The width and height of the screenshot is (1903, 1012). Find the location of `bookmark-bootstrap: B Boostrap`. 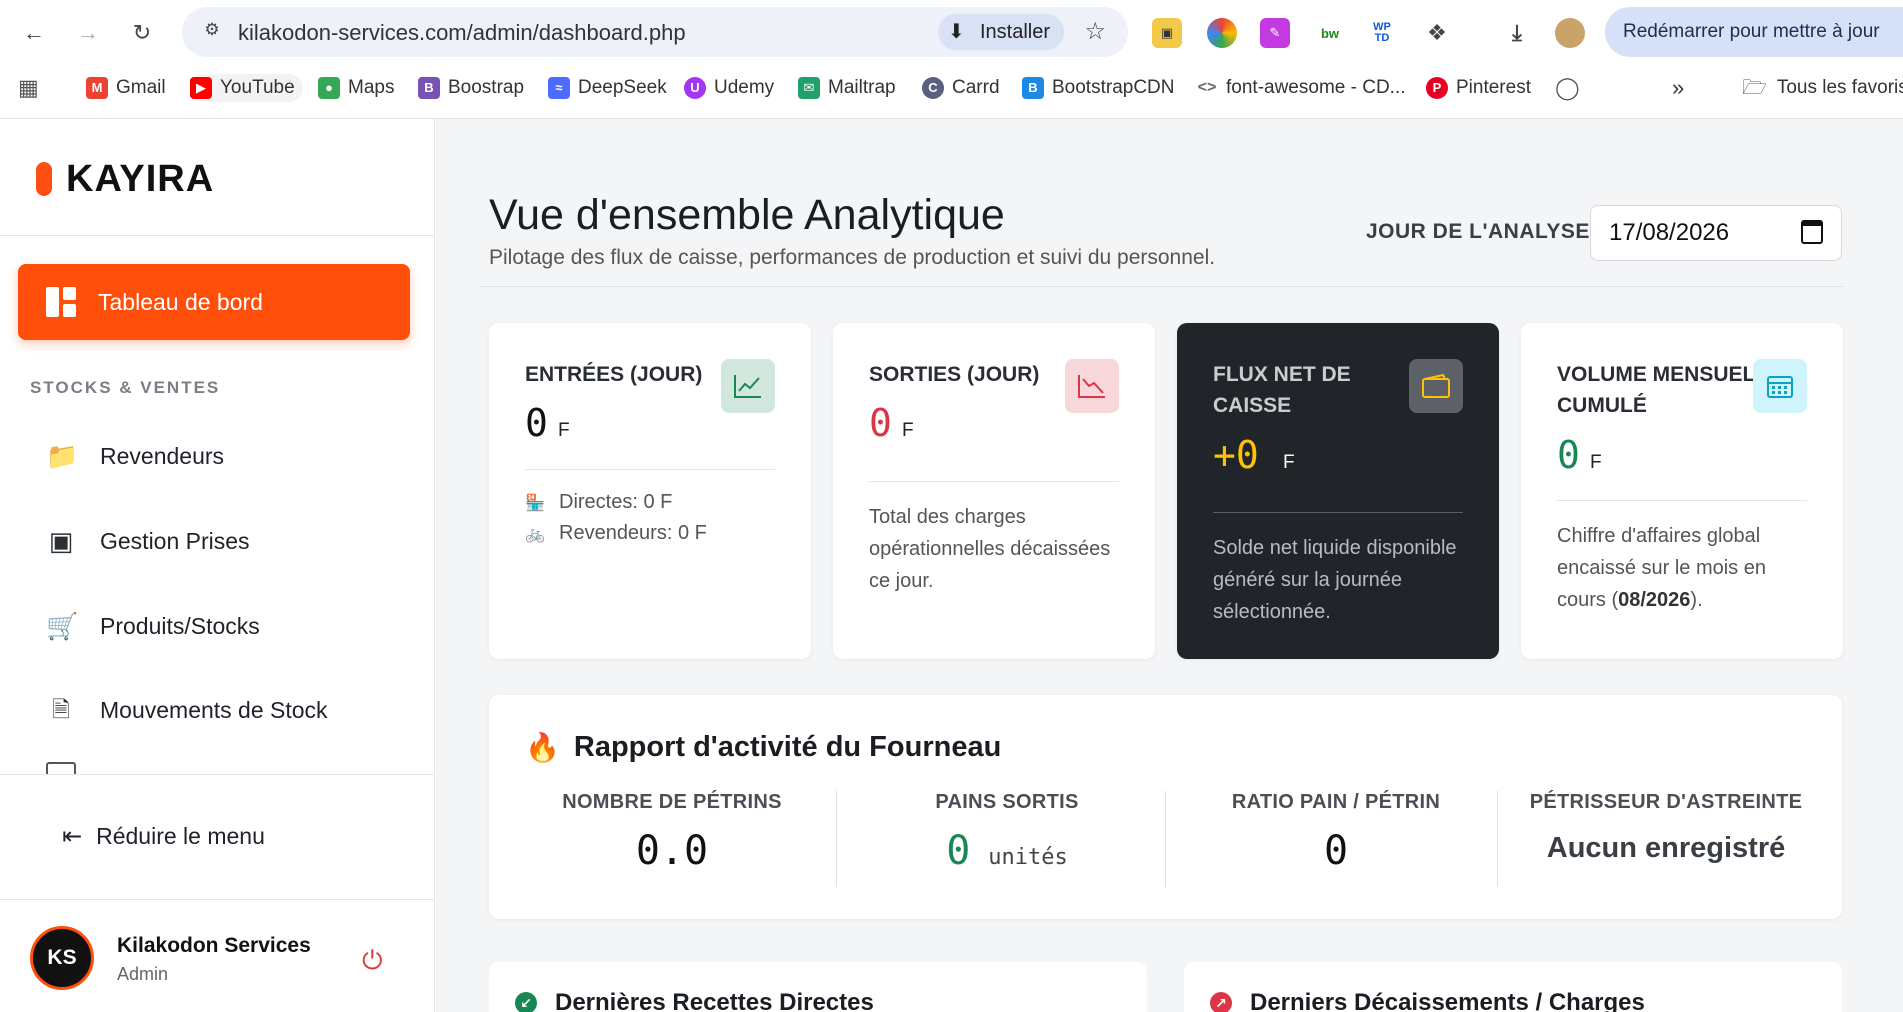

bookmark-bootstrap: B Boostrap is located at coordinates (471, 88).